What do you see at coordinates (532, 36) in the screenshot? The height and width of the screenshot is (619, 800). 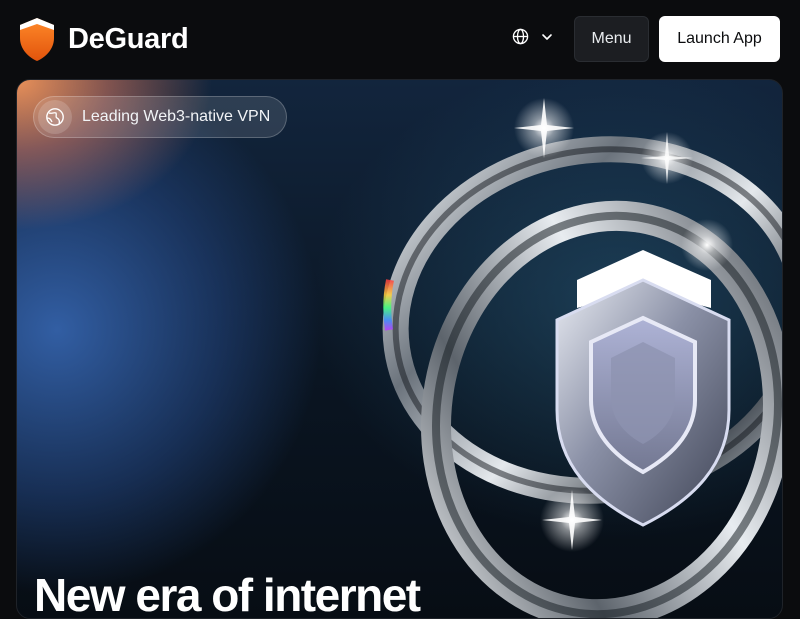 I see `language-selector` at bounding box center [532, 36].